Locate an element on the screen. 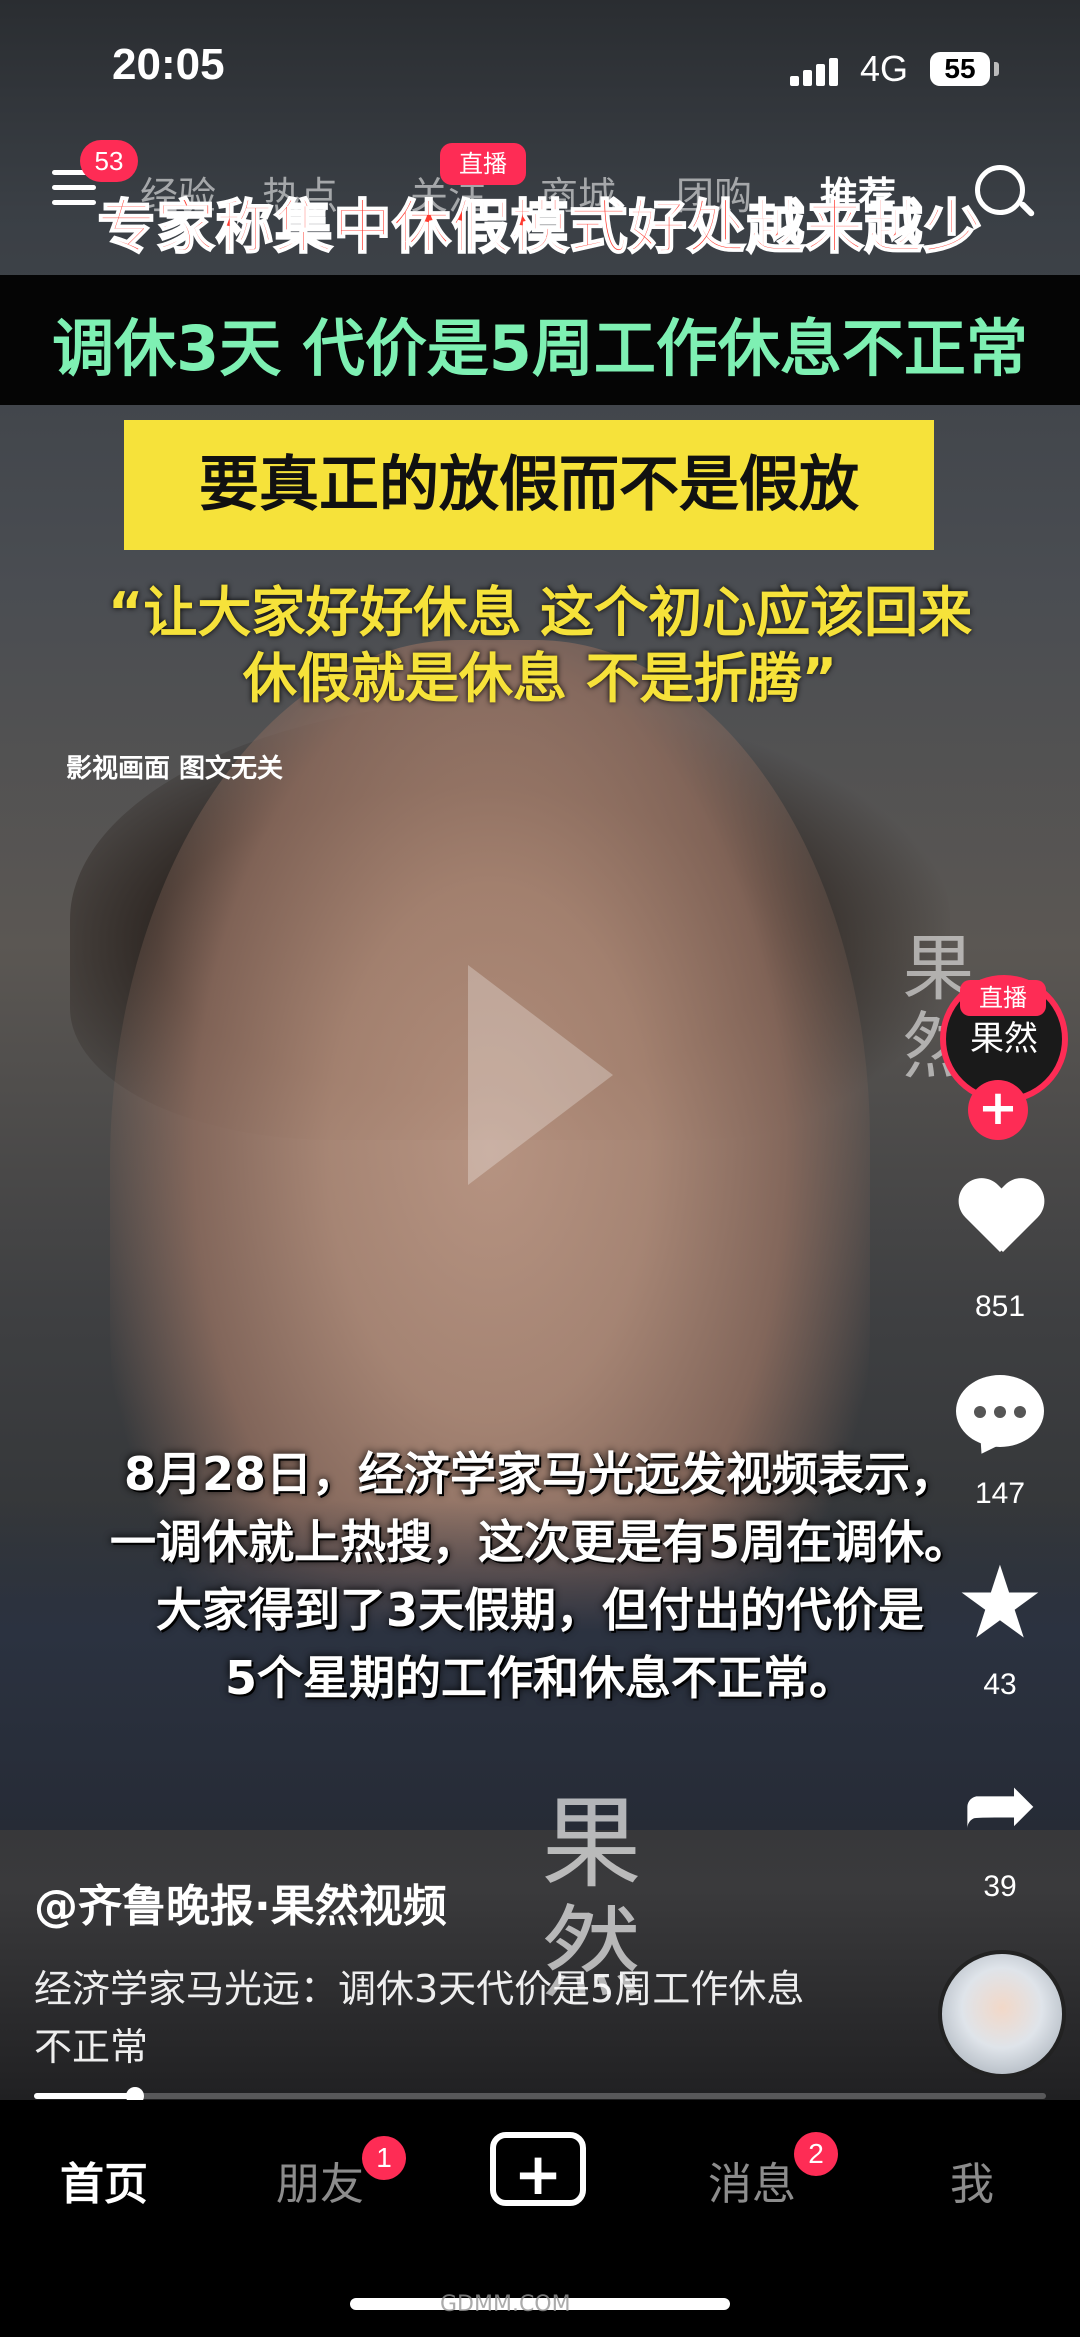 This screenshot has height=2337, width=1080. follow-button: + is located at coordinates (998, 1110).